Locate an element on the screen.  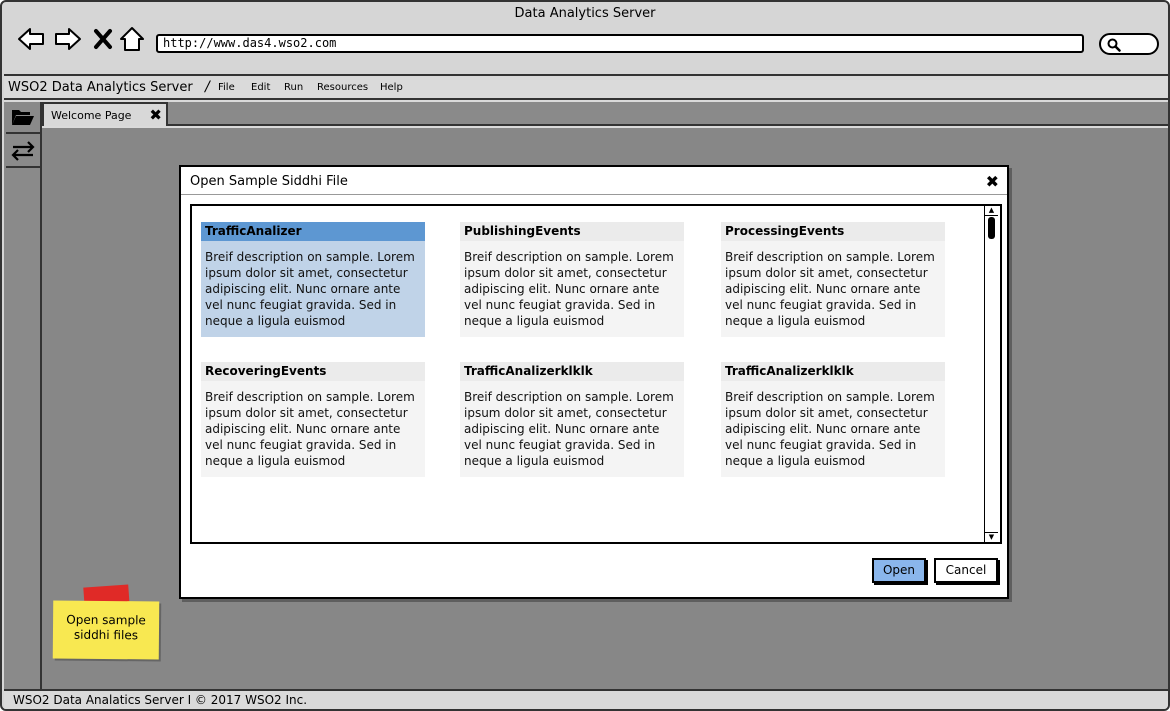
menu-resources: Resources is located at coordinates (342, 87).